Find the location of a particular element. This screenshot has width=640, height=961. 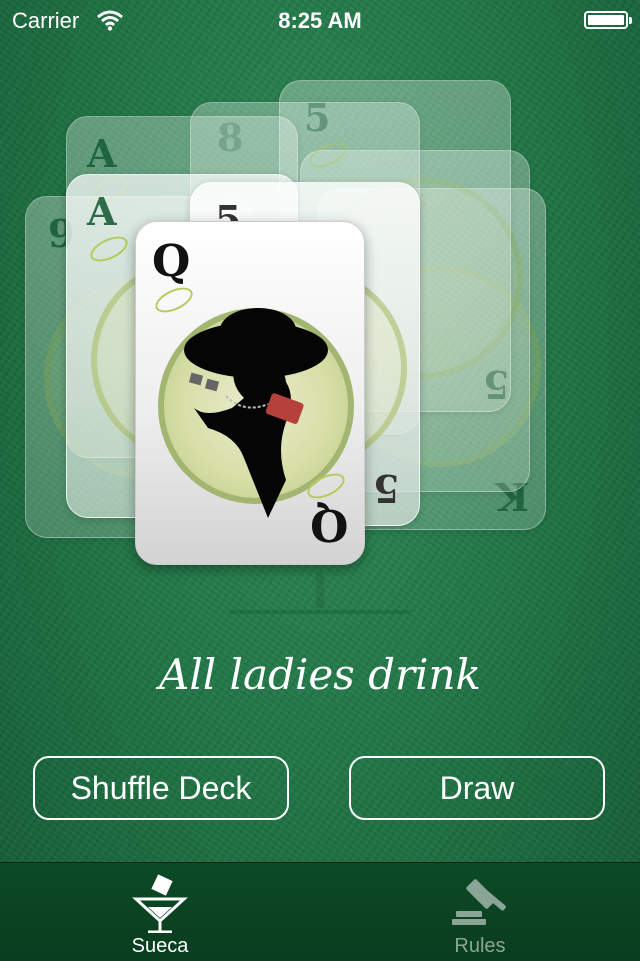

card-rule-text: All ladies drink is located at coordinates (320, 674).